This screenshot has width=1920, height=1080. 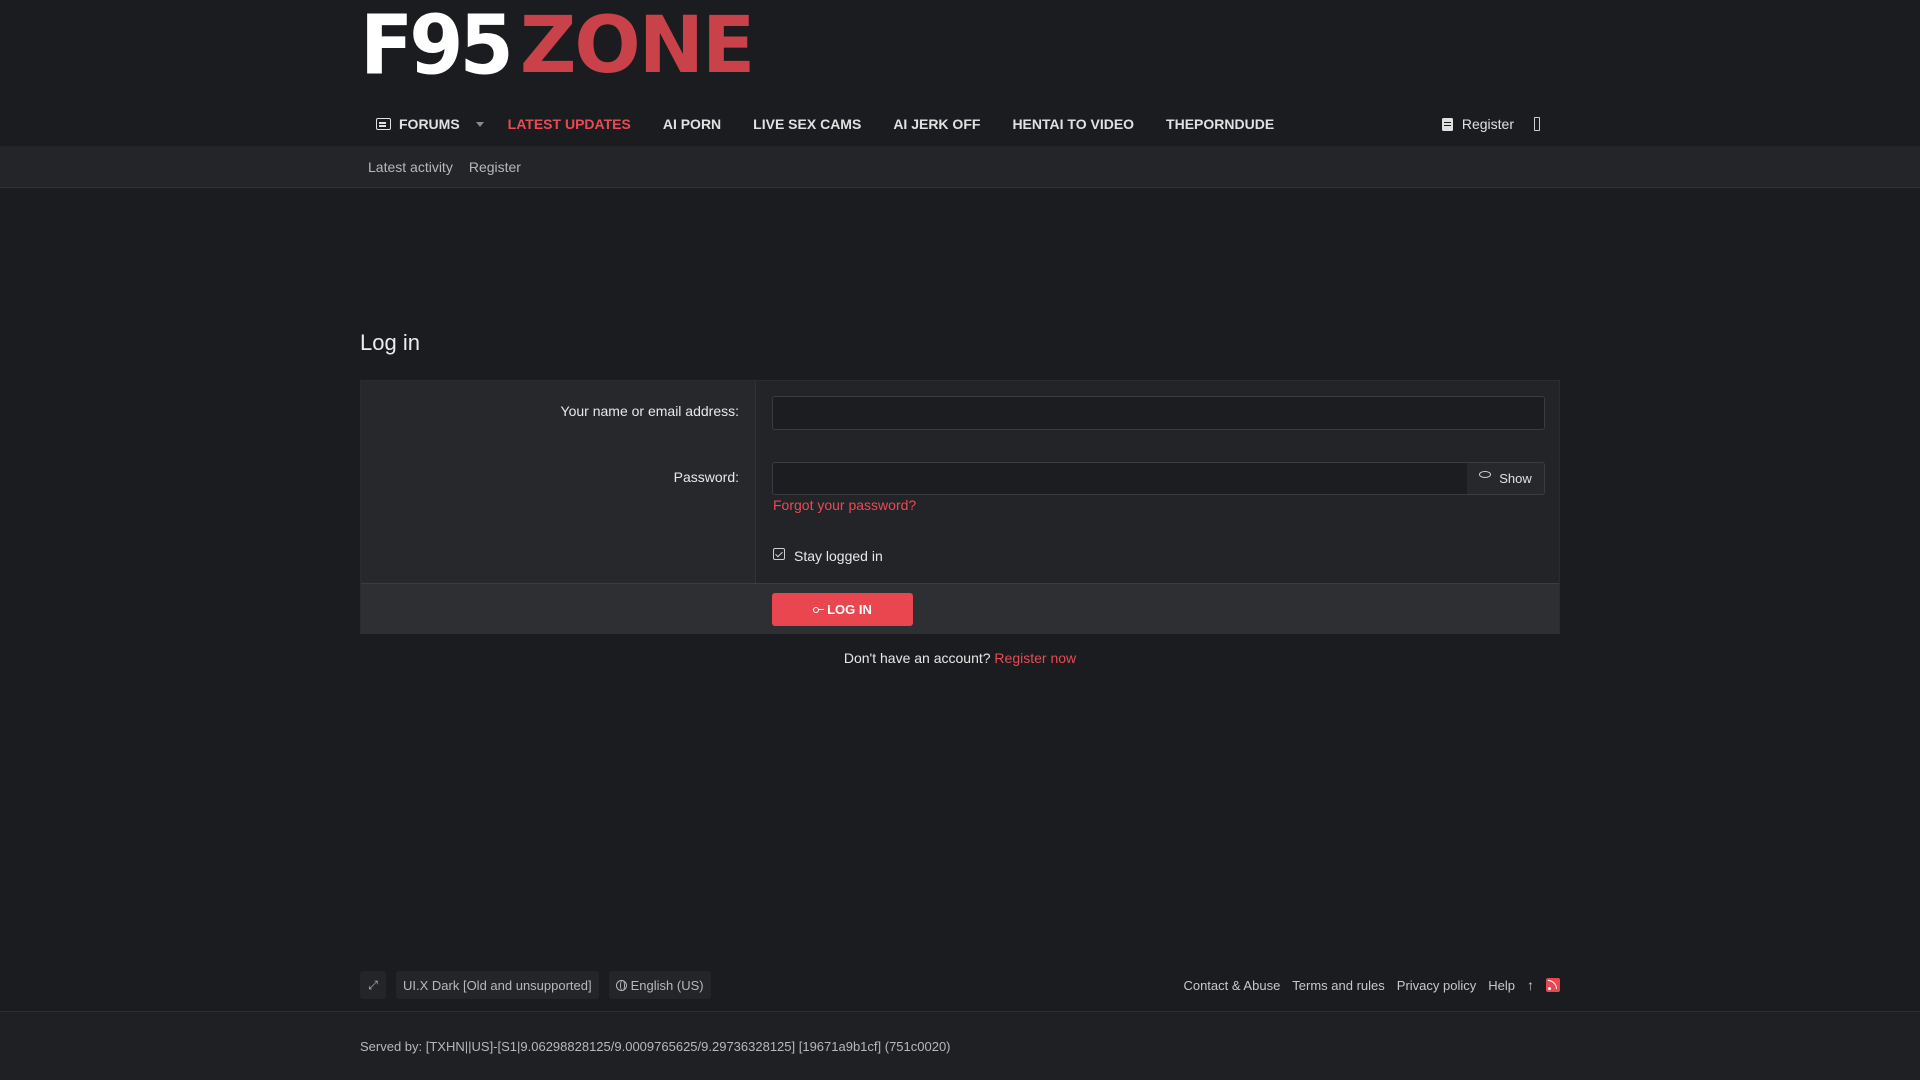 What do you see at coordinates (1220, 124) in the screenshot?
I see `nav-theporndude: ThePornDude` at bounding box center [1220, 124].